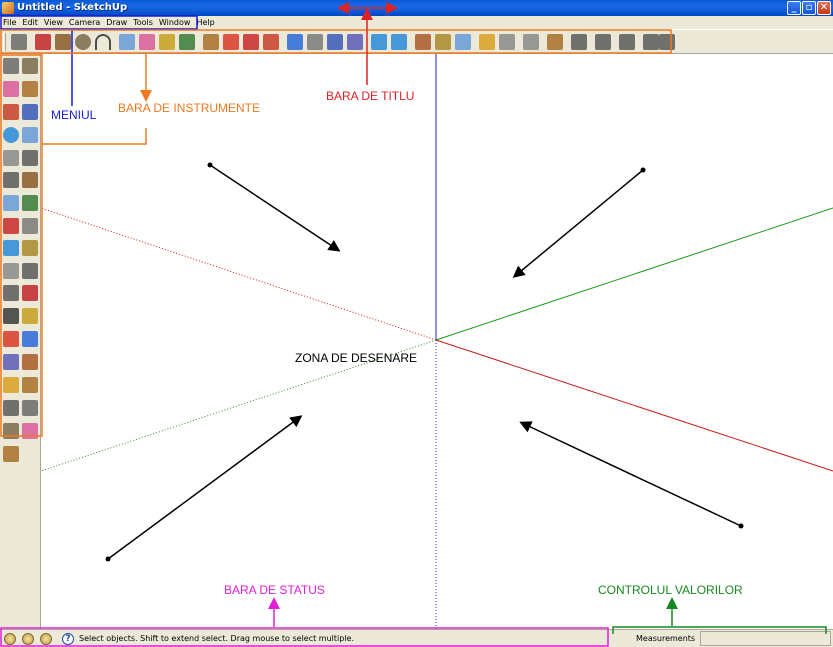  What do you see at coordinates (68, 639) in the screenshot?
I see `help-icon: ?` at bounding box center [68, 639].